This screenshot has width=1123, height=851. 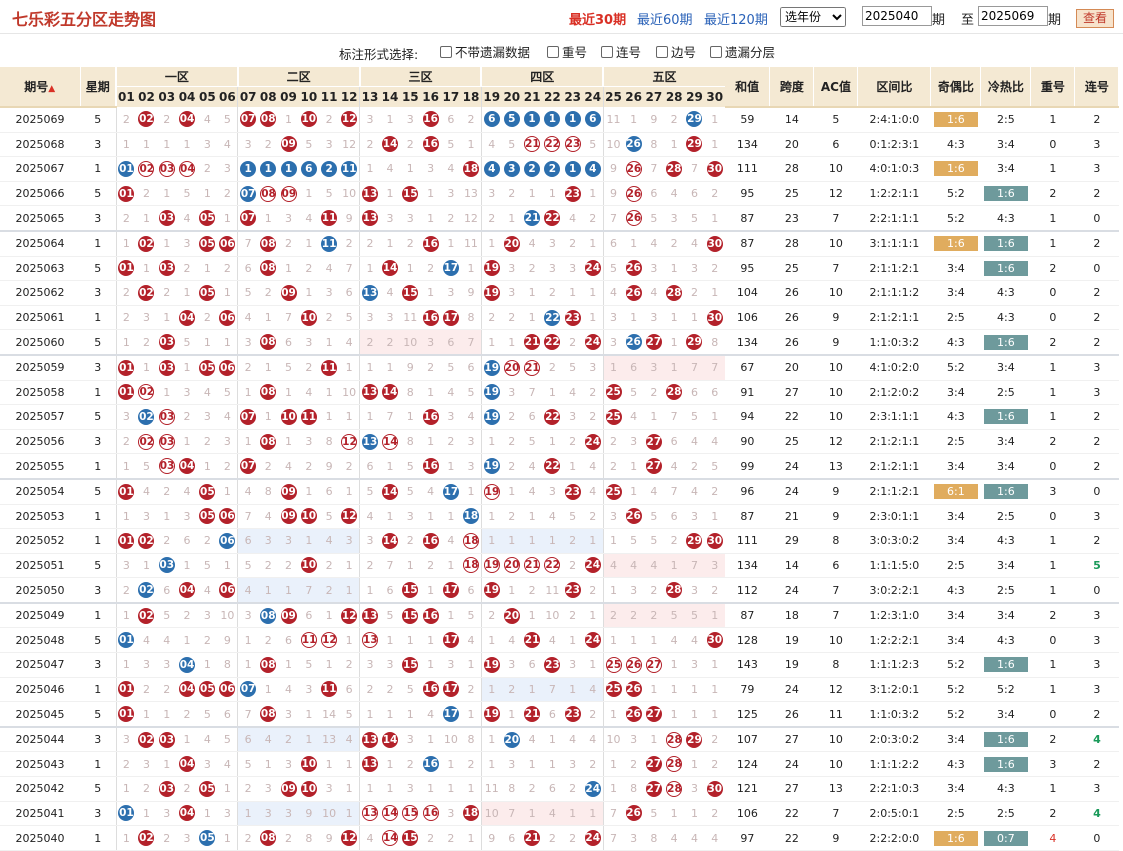 What do you see at coordinates (894, 392) in the screenshot?
I see `zone-ratio-value: 2:1:2:0:2` at bounding box center [894, 392].